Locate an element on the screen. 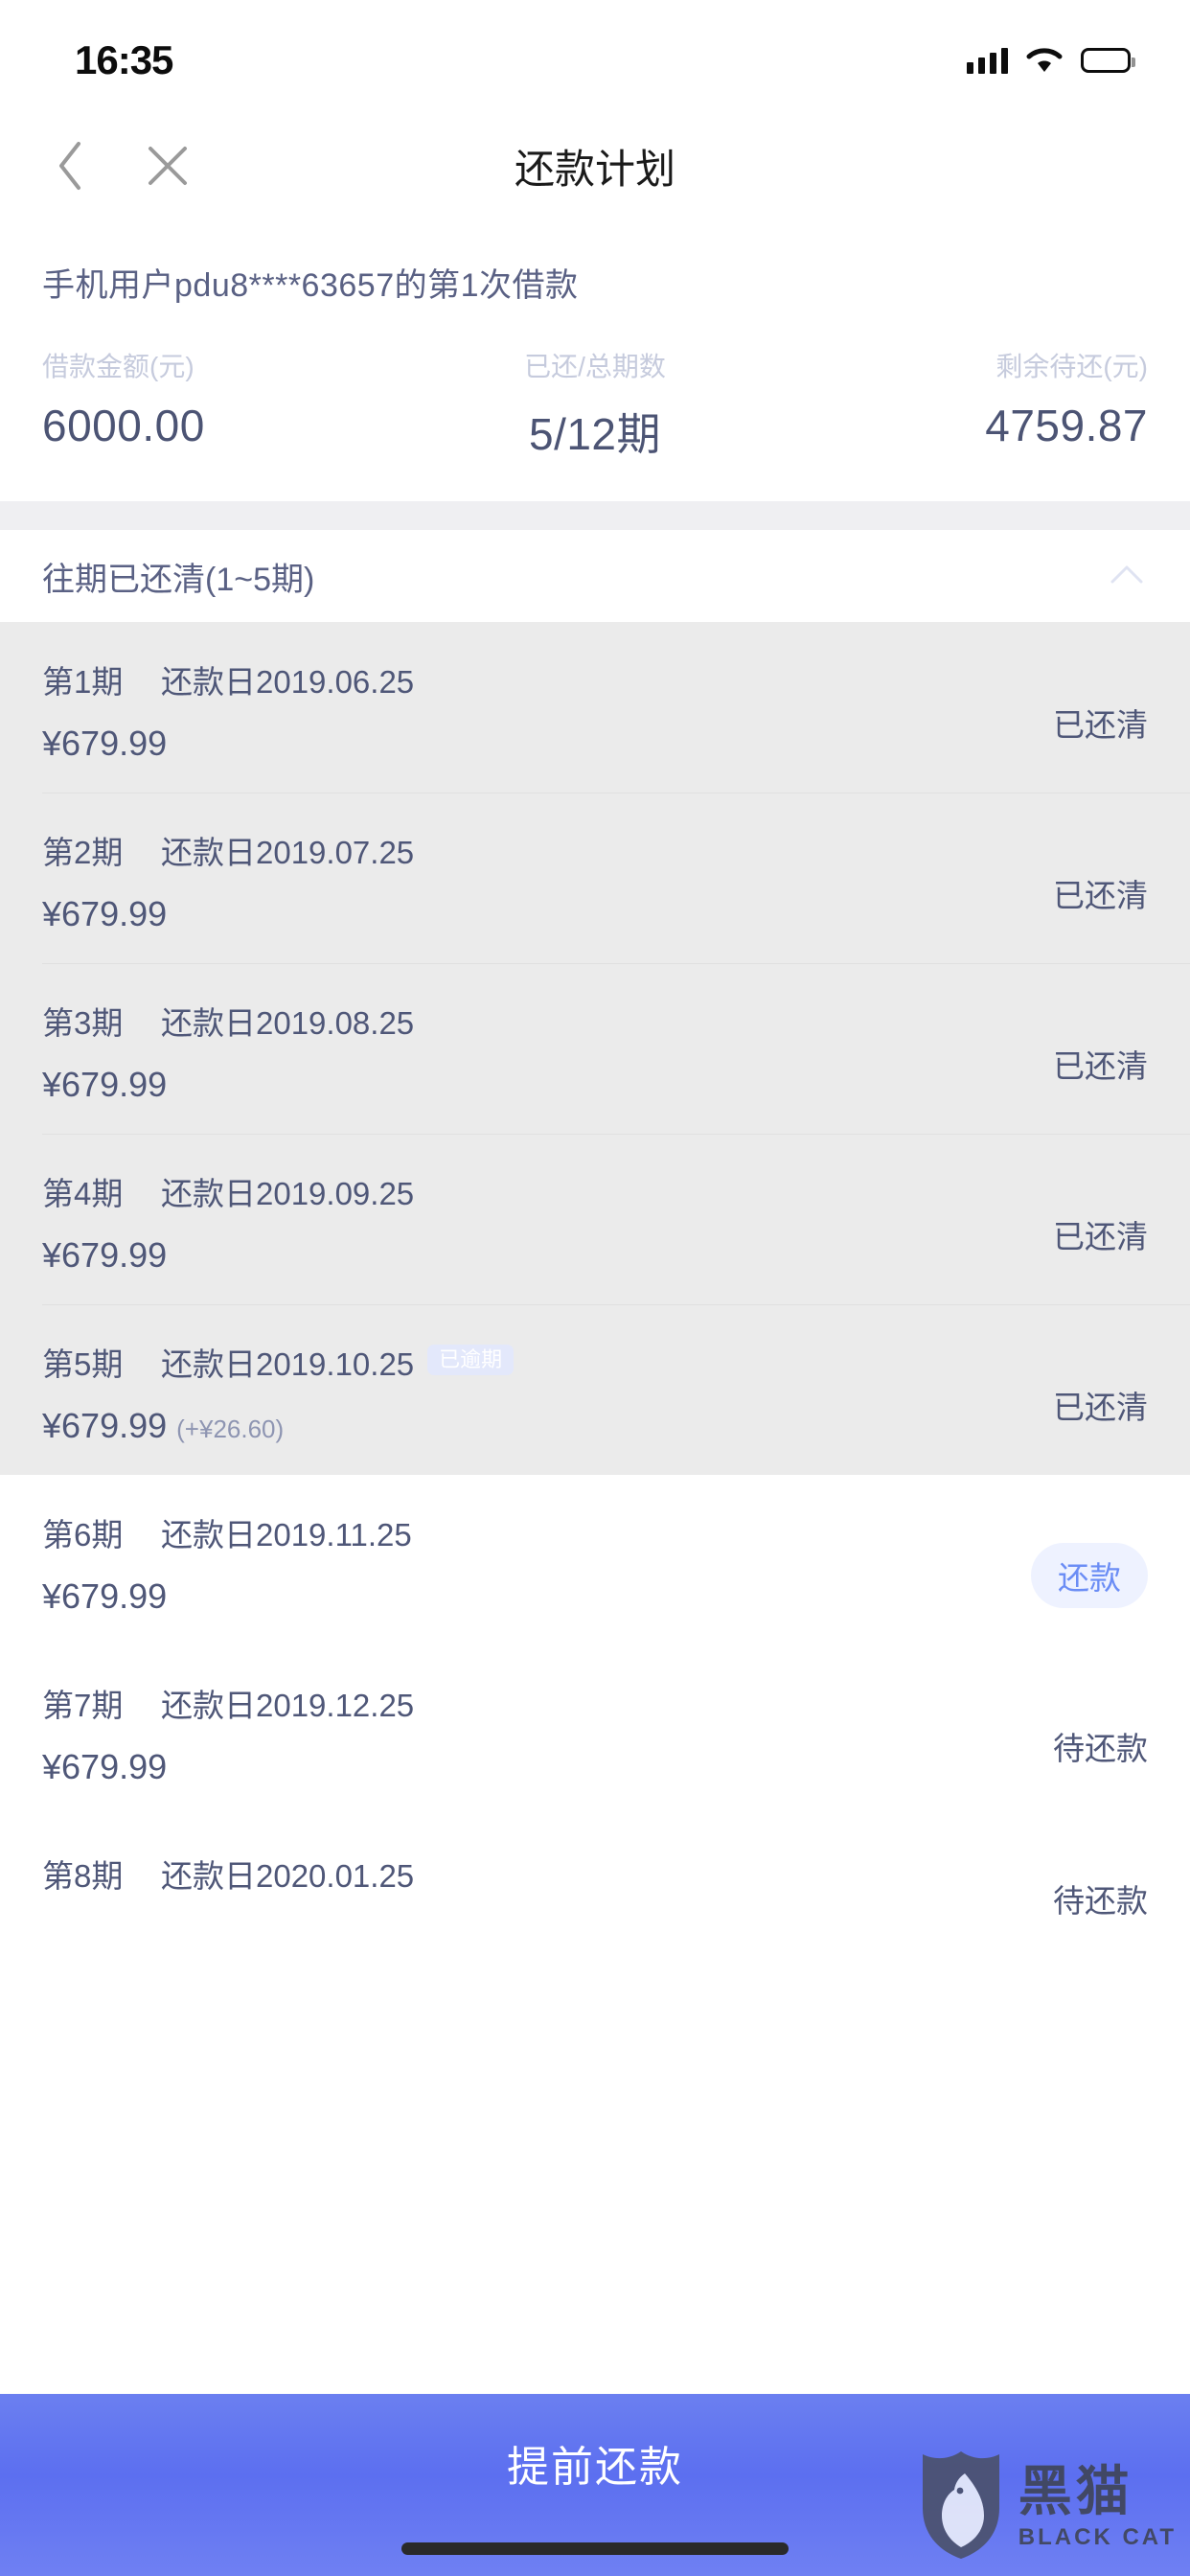  nav-left-icons is located at coordinates (97, 166).